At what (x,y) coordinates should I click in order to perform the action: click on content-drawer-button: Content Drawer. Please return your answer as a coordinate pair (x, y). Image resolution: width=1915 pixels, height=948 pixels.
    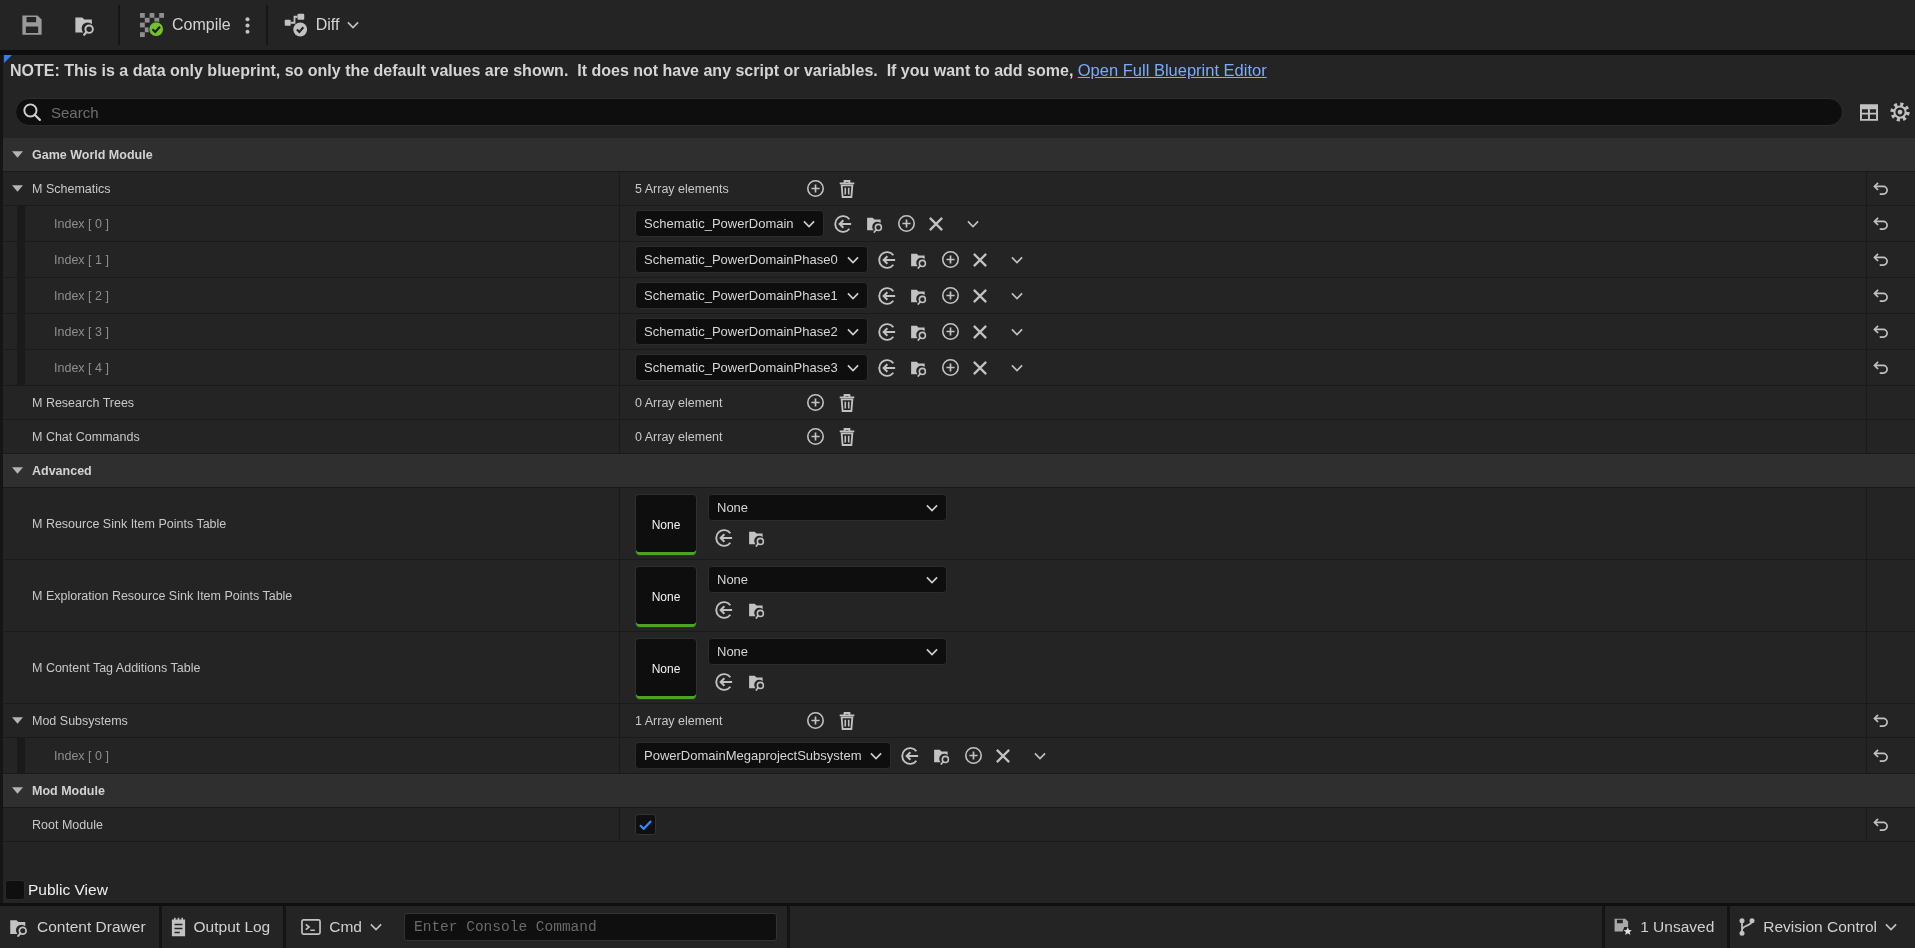
    Looking at the image, I should click on (81, 927).